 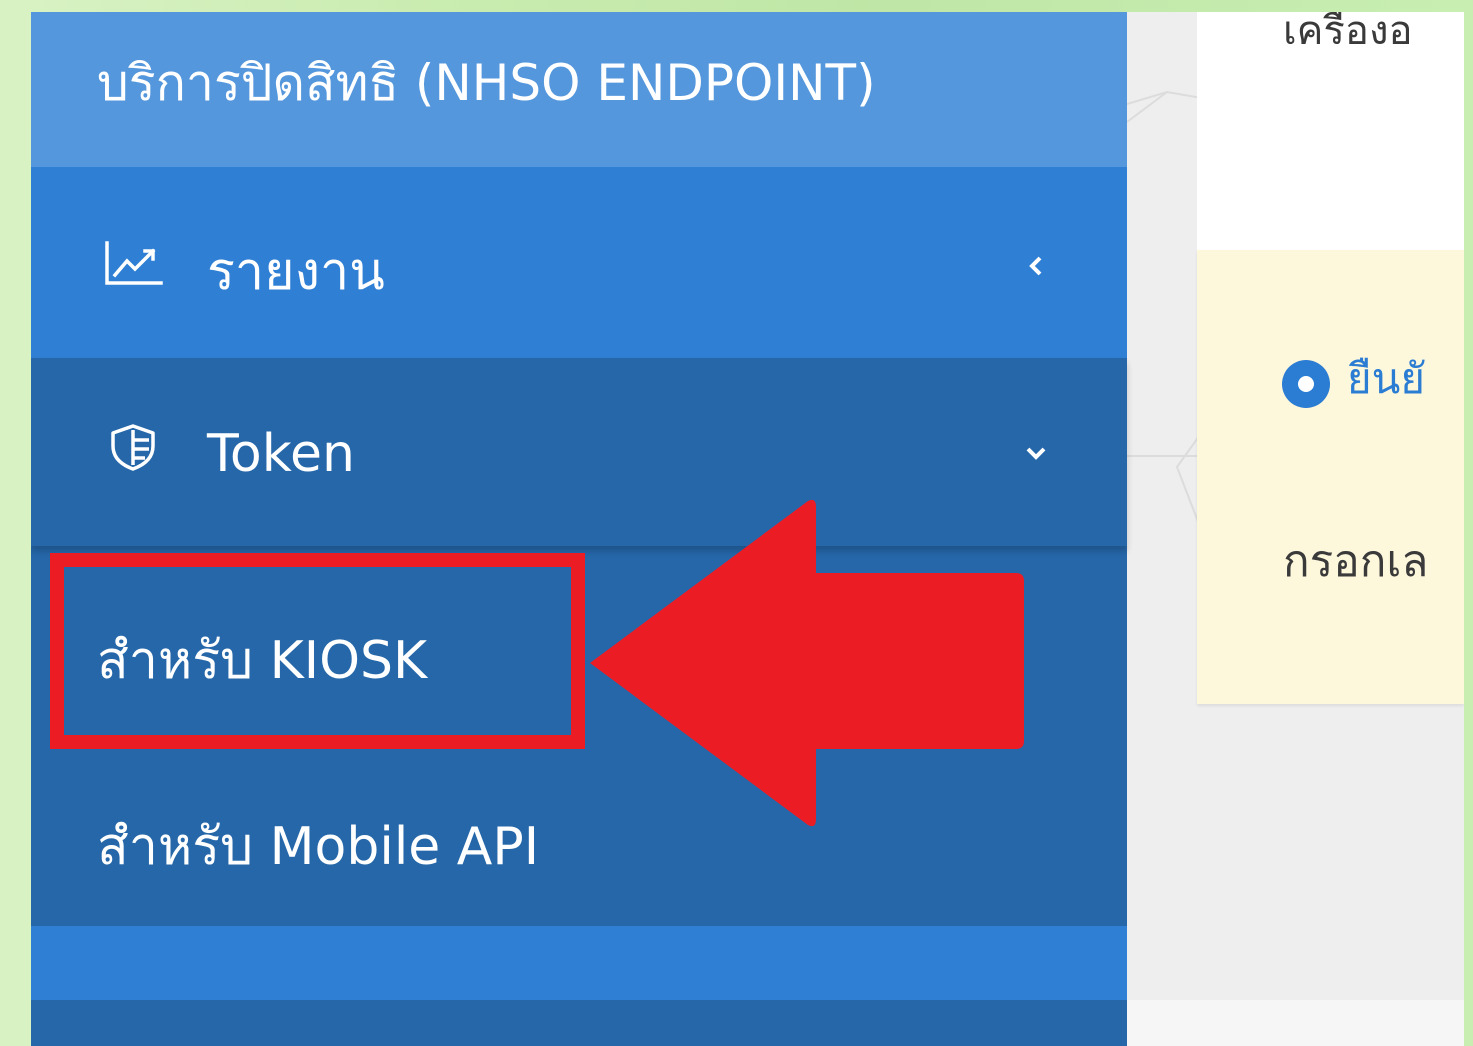 I want to click on confirm-panel: ยืนยั กรอกเล, so click(x=1330, y=477).